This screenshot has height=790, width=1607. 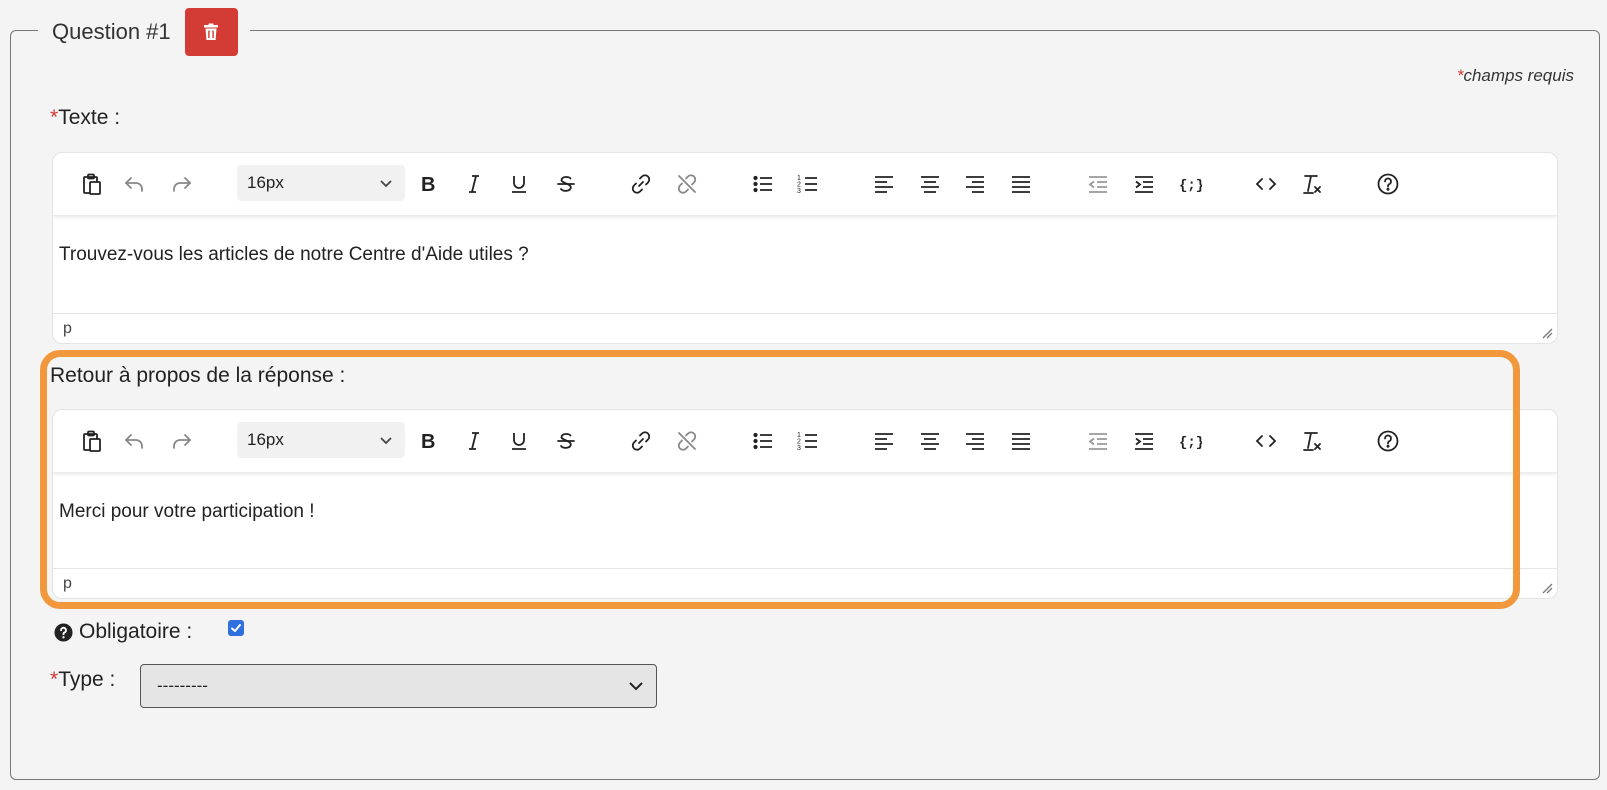 I want to click on texte-label-text: Texte :, so click(x=89, y=117).